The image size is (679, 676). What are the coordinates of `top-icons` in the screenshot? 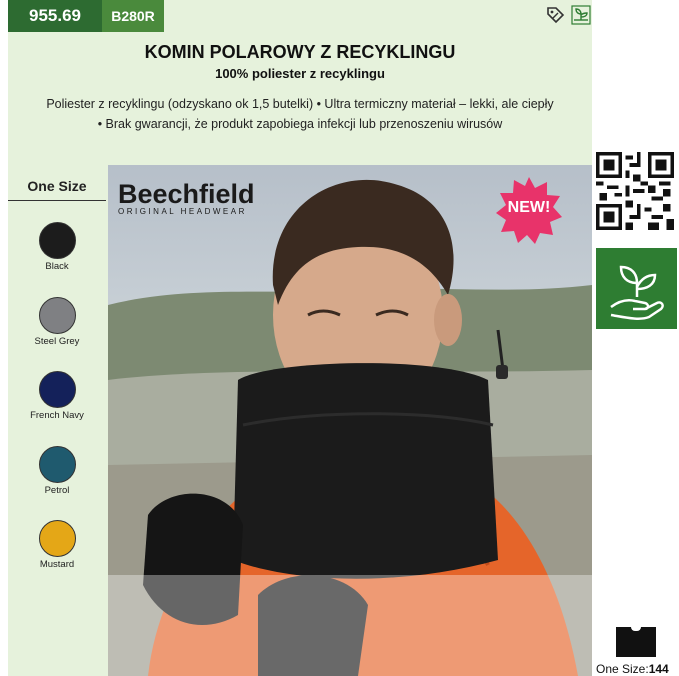 It's located at (568, 15).